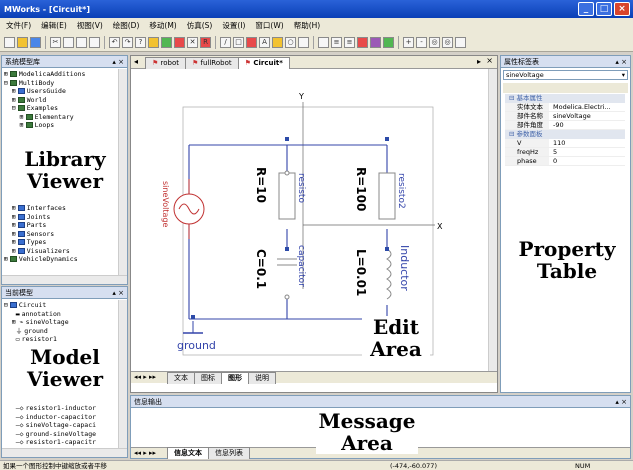  I want to click on tree-item: –◇ resistor1-inductor, so click(50, 408).